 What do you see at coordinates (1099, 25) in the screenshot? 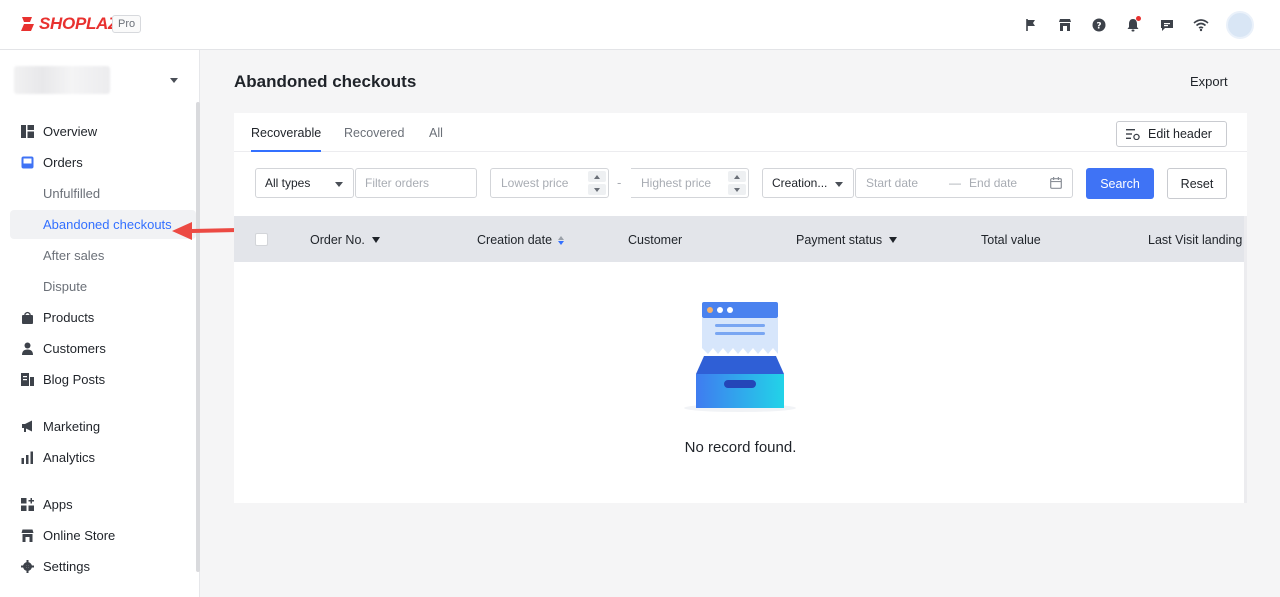
I see `help-icon: ?` at bounding box center [1099, 25].